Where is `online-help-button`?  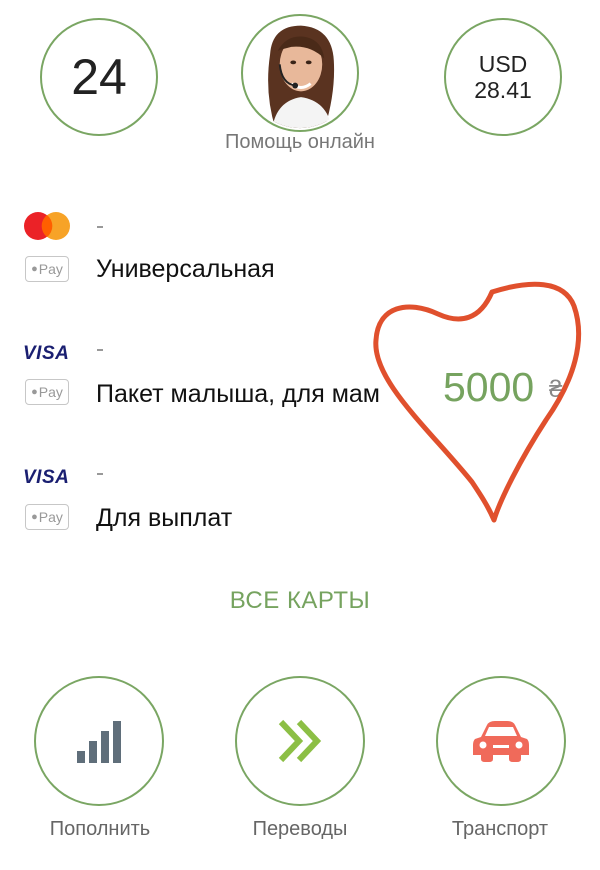 online-help-button is located at coordinates (300, 73).